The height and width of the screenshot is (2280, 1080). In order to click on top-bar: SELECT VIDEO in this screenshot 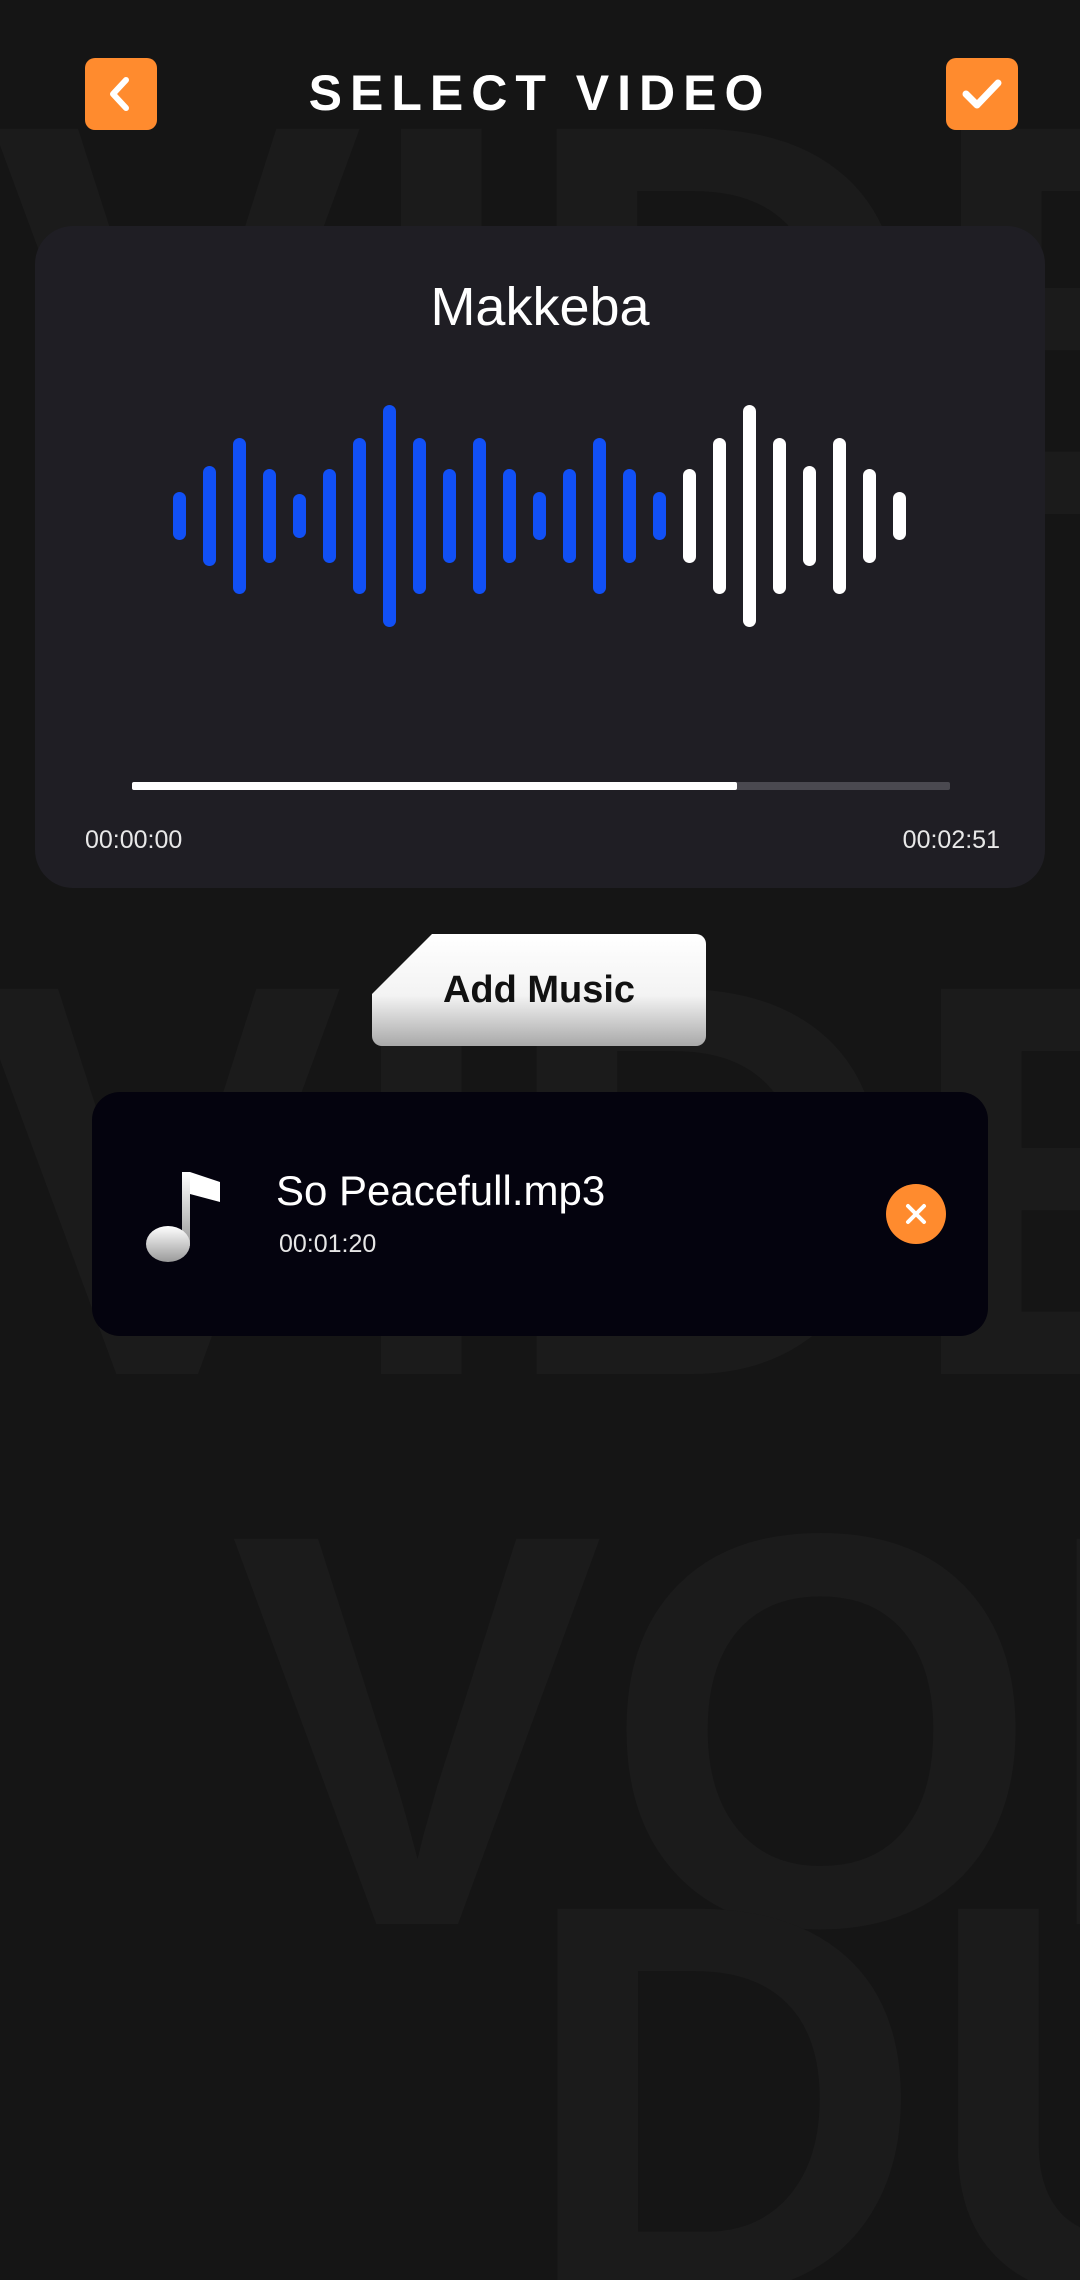, I will do `click(540, 95)`.